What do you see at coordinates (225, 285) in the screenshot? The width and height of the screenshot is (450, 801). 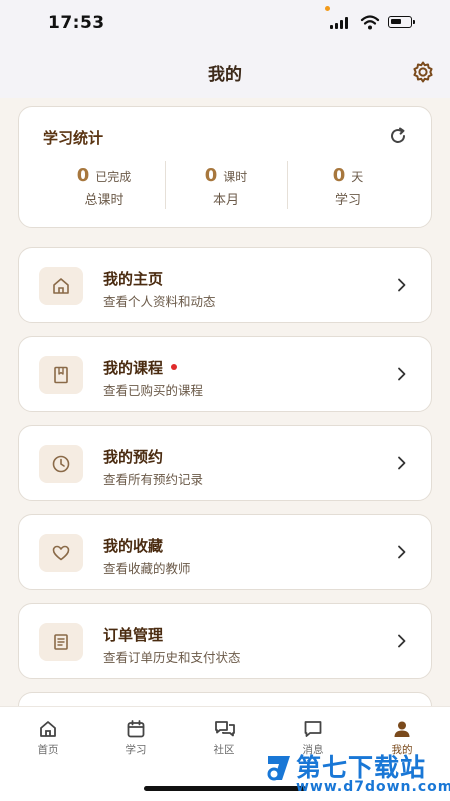 I see `menu-item-my-homepage: 我的主页 查看个人资料和动态` at bounding box center [225, 285].